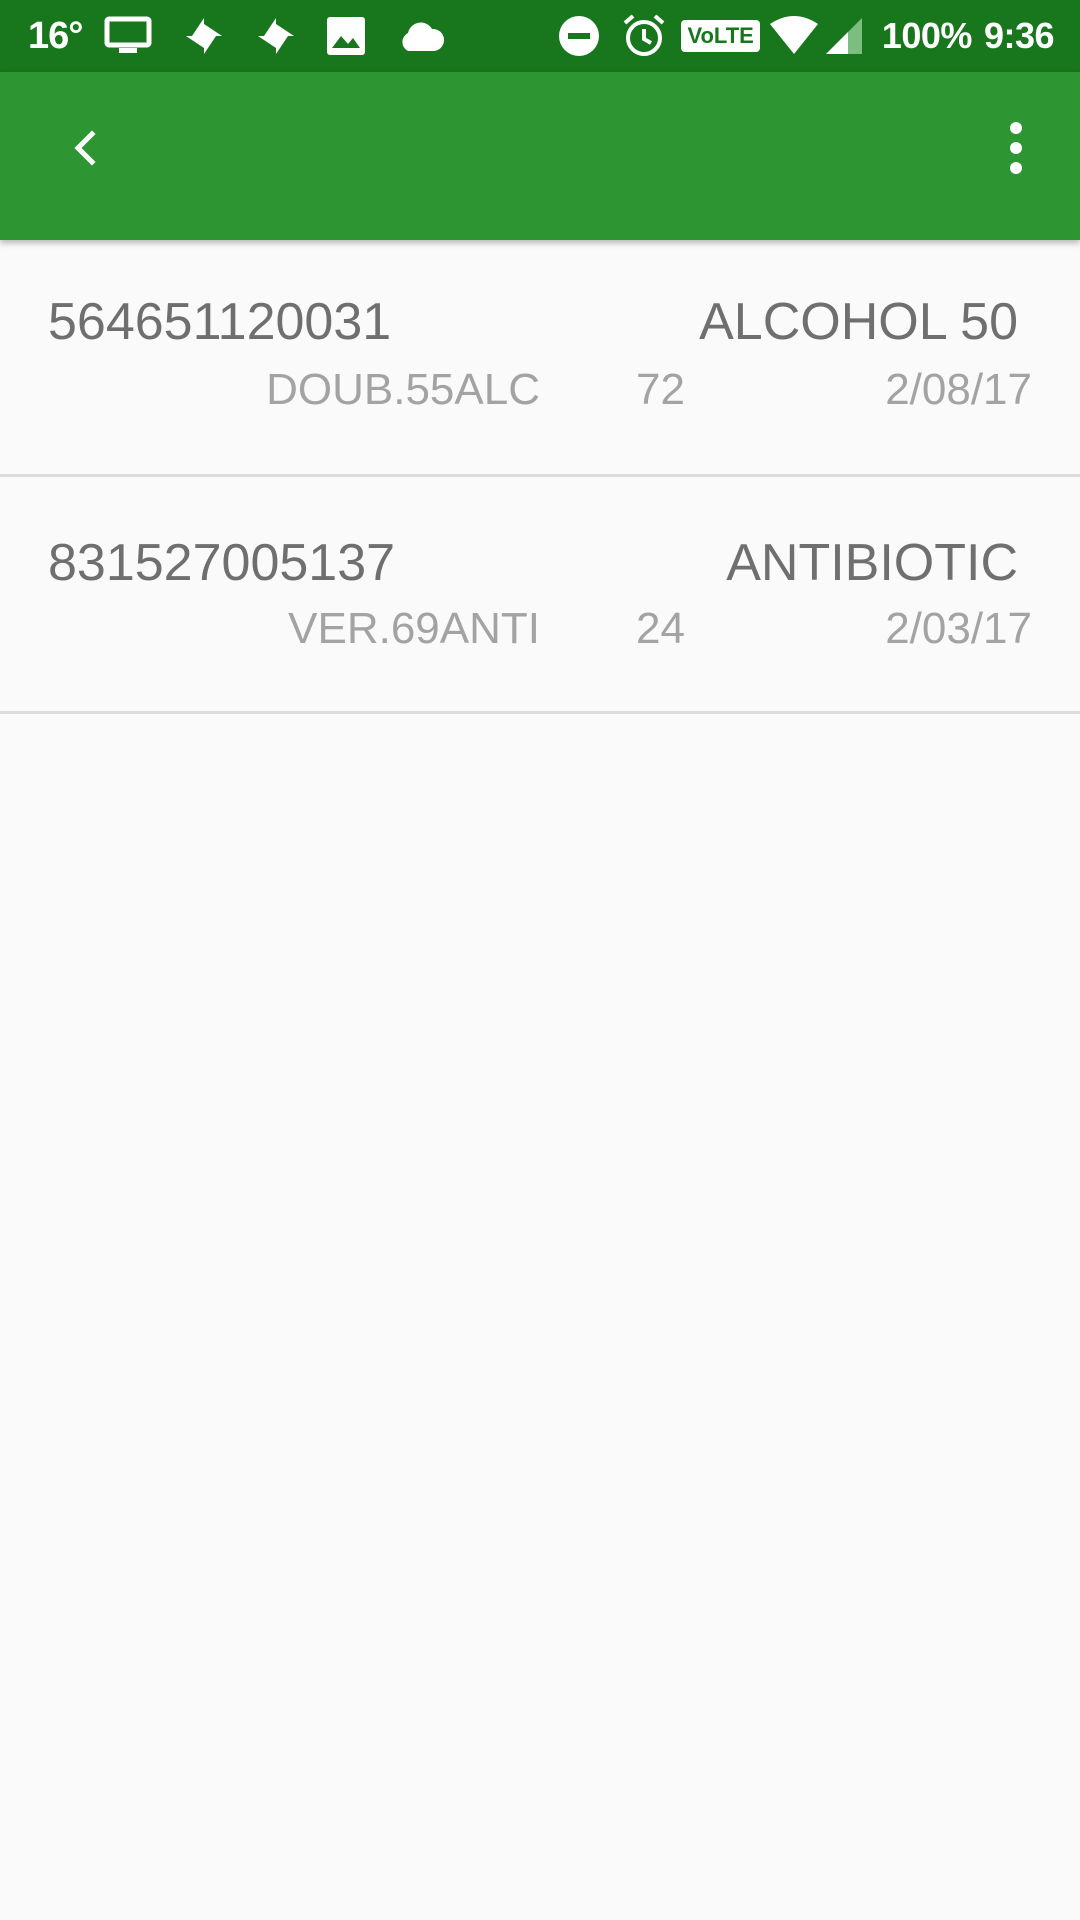  What do you see at coordinates (660, 389) in the screenshot?
I see `item-qty: 72` at bounding box center [660, 389].